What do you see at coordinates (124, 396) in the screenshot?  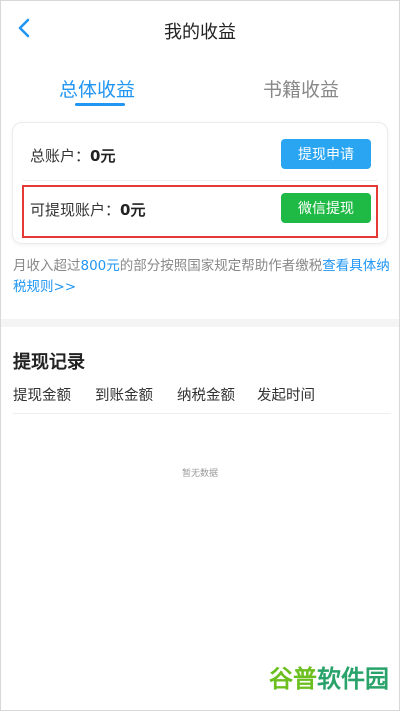 I see `column-header-received-amount: 到账金额` at bounding box center [124, 396].